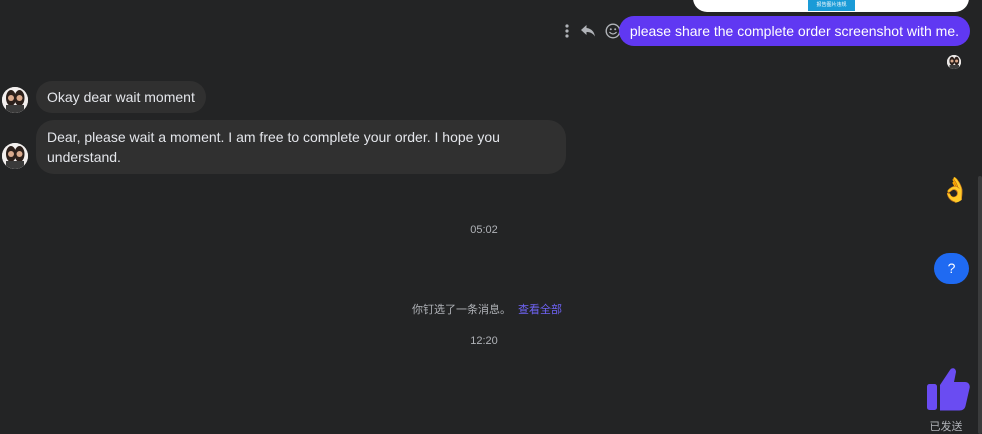 Image resolution: width=982 pixels, height=434 pixels. I want to click on outgoing-message-bubble: ?, so click(951, 268).